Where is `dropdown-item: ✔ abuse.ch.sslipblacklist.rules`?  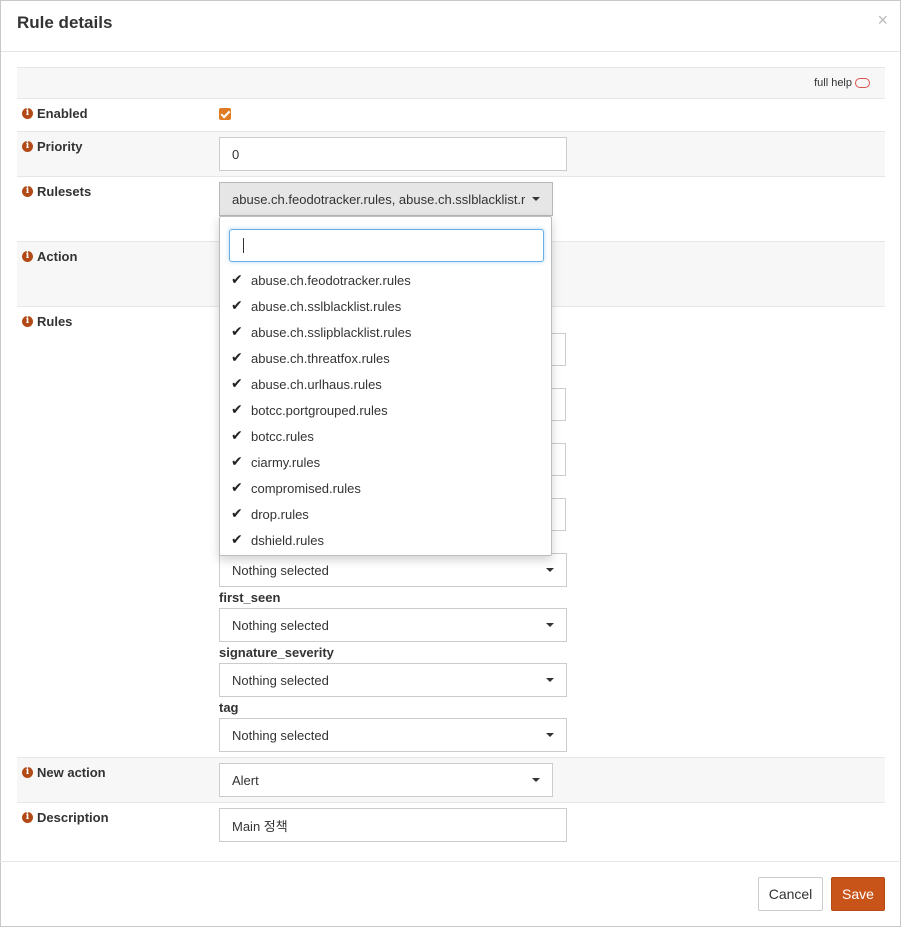 dropdown-item: ✔ abuse.ch.sslipblacklist.rules is located at coordinates (321, 332).